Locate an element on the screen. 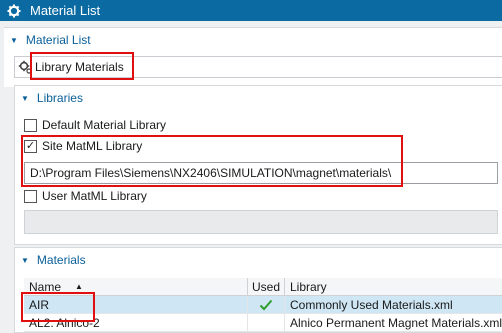  material-name-cell: AL2: Alnico-2 is located at coordinates (136, 322).